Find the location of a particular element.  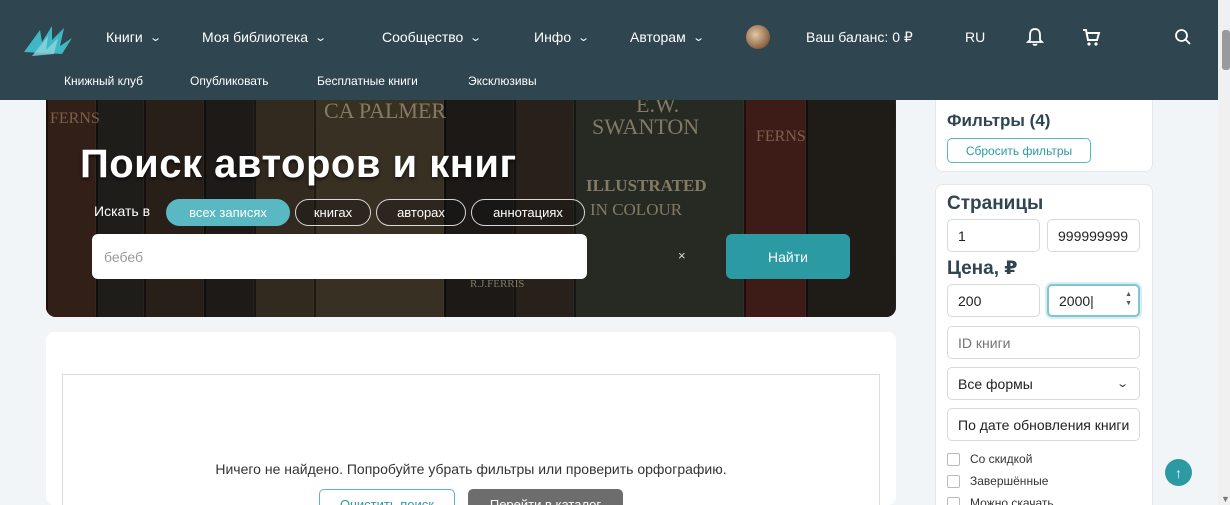

reset-filters-button: Сбросить фильтры is located at coordinates (1019, 150).